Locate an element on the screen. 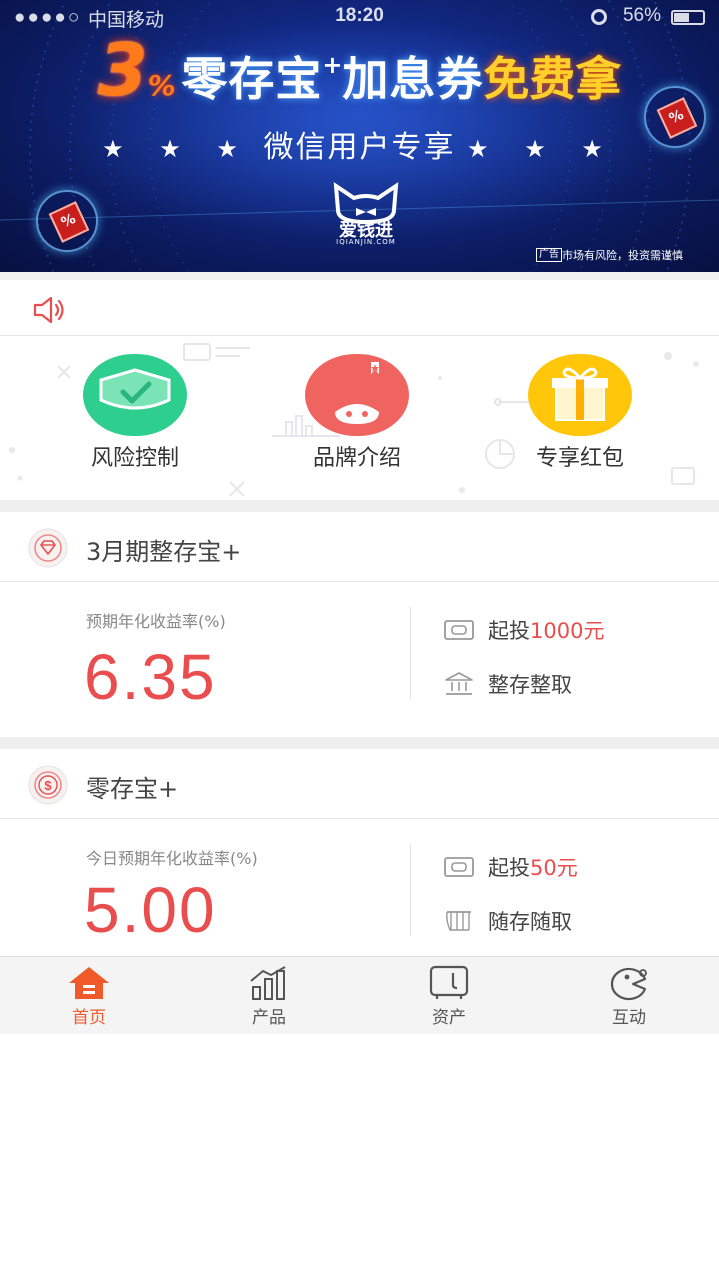 Image resolution: width=719 pixels, height=1280 pixels. rate-label: 预期年化收益率(%) is located at coordinates (156, 621).